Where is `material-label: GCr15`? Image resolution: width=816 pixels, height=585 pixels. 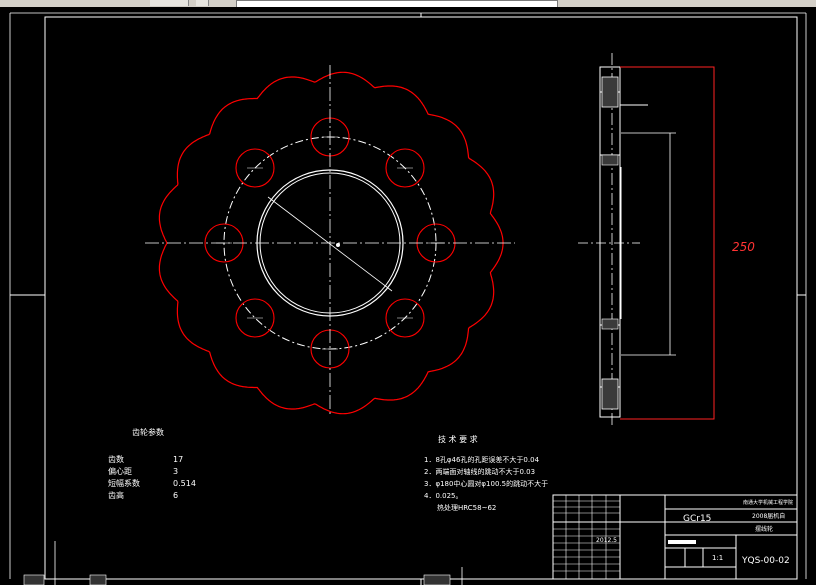 material-label: GCr15 is located at coordinates (697, 519).